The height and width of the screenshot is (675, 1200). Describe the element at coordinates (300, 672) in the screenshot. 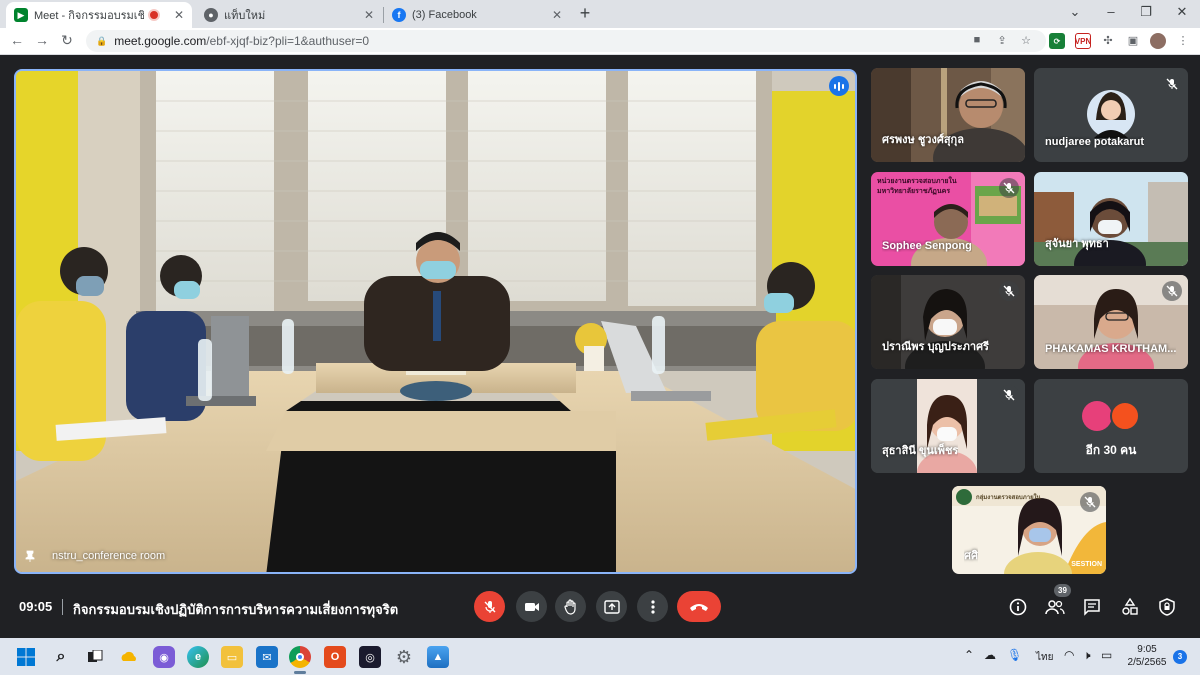

I see `active-app-indicator` at that location.